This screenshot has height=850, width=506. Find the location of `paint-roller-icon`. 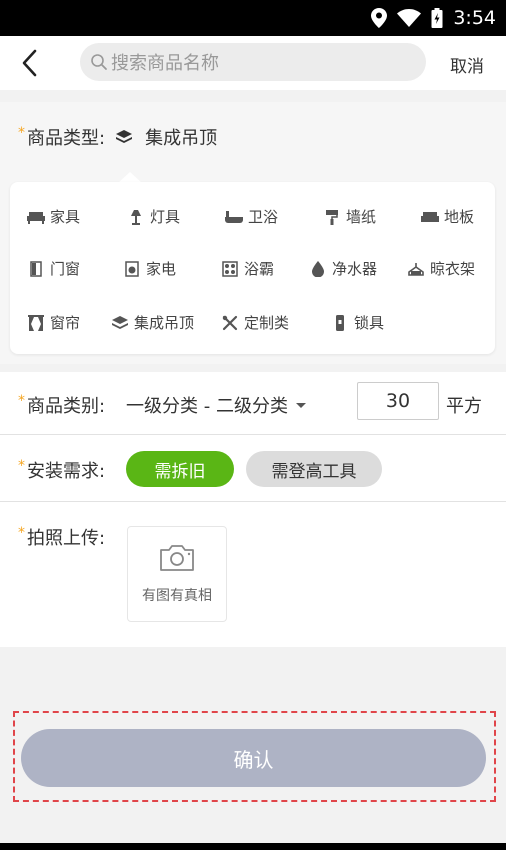

paint-roller-icon is located at coordinates (332, 217).